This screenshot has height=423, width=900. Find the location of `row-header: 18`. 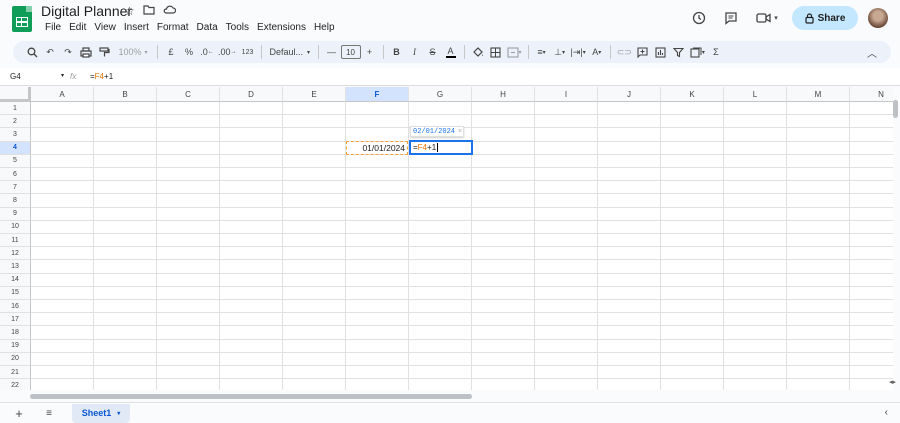

row-header: 18 is located at coordinates (15, 333).